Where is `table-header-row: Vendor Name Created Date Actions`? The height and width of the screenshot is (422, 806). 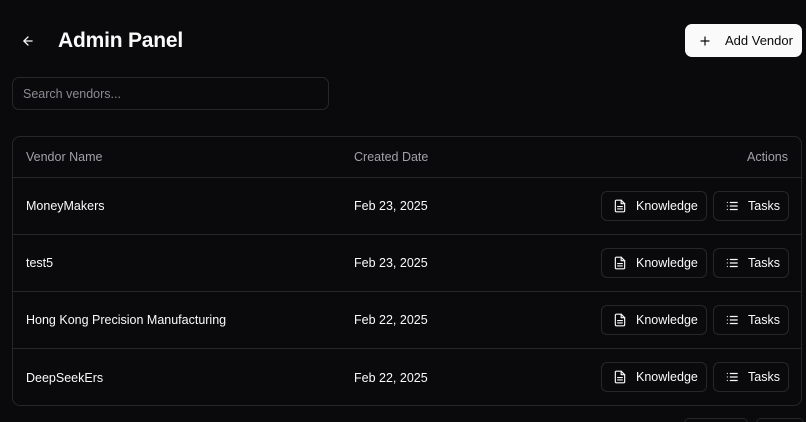 table-header-row: Vendor Name Created Date Actions is located at coordinates (407, 157).